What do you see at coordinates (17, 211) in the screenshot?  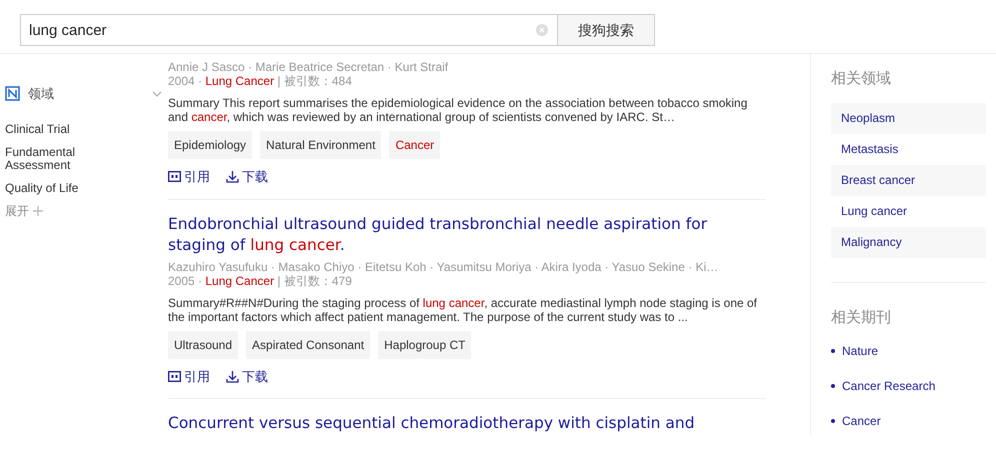 I see `expand-link: 展开` at bounding box center [17, 211].